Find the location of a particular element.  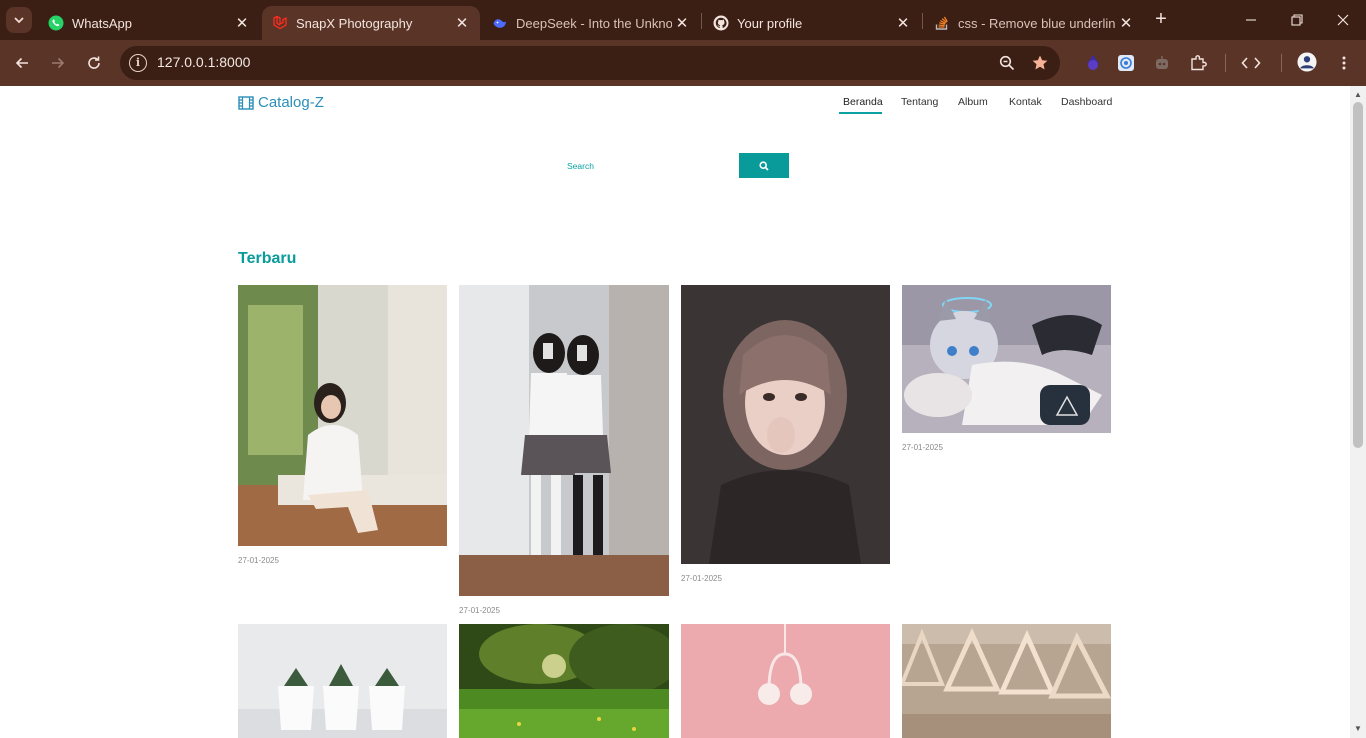

tab-title: Your profile is located at coordinates (770, 23).